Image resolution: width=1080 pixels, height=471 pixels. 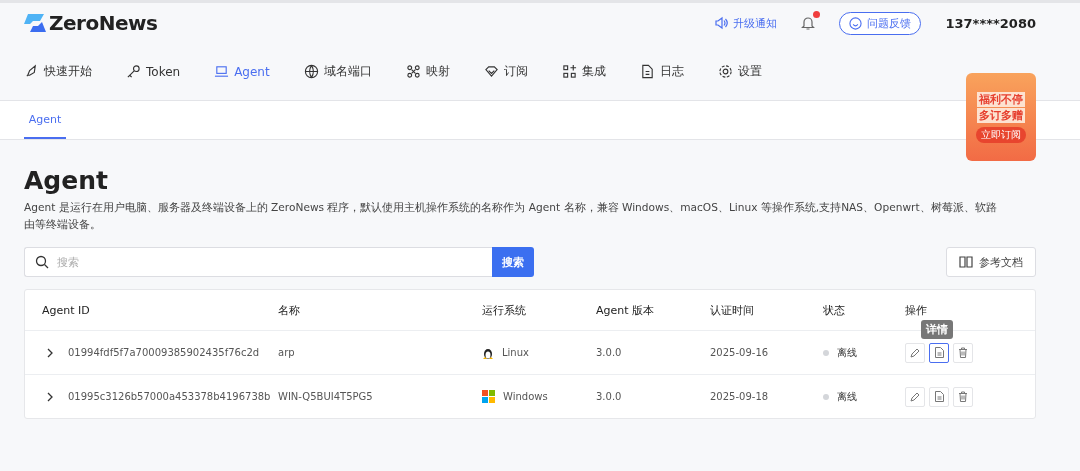 I want to click on key-icon, so click(x=133, y=71).